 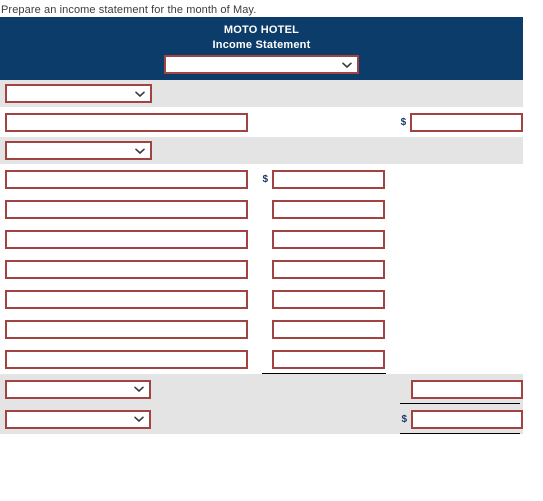 What do you see at coordinates (261, 389) in the screenshot?
I see `total-expenses-row` at bounding box center [261, 389].